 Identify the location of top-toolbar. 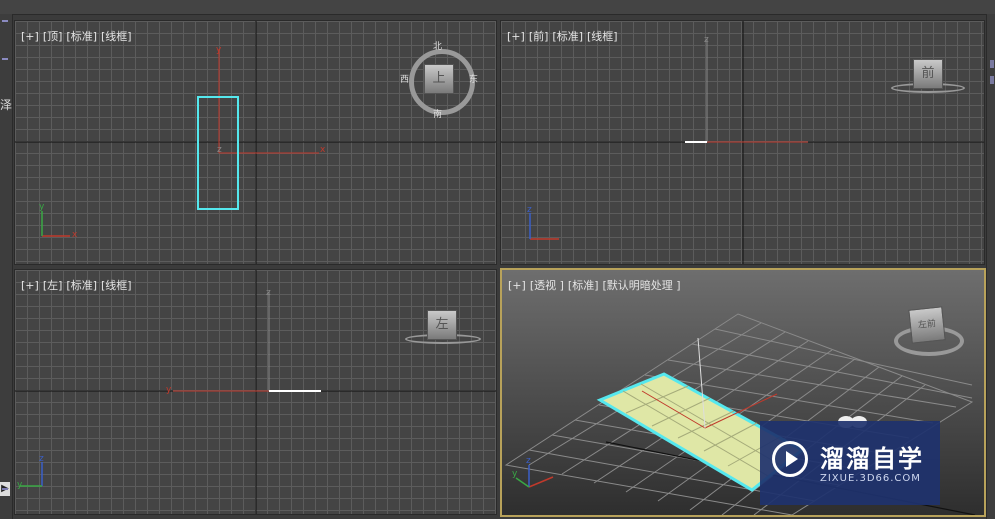
(497, 7).